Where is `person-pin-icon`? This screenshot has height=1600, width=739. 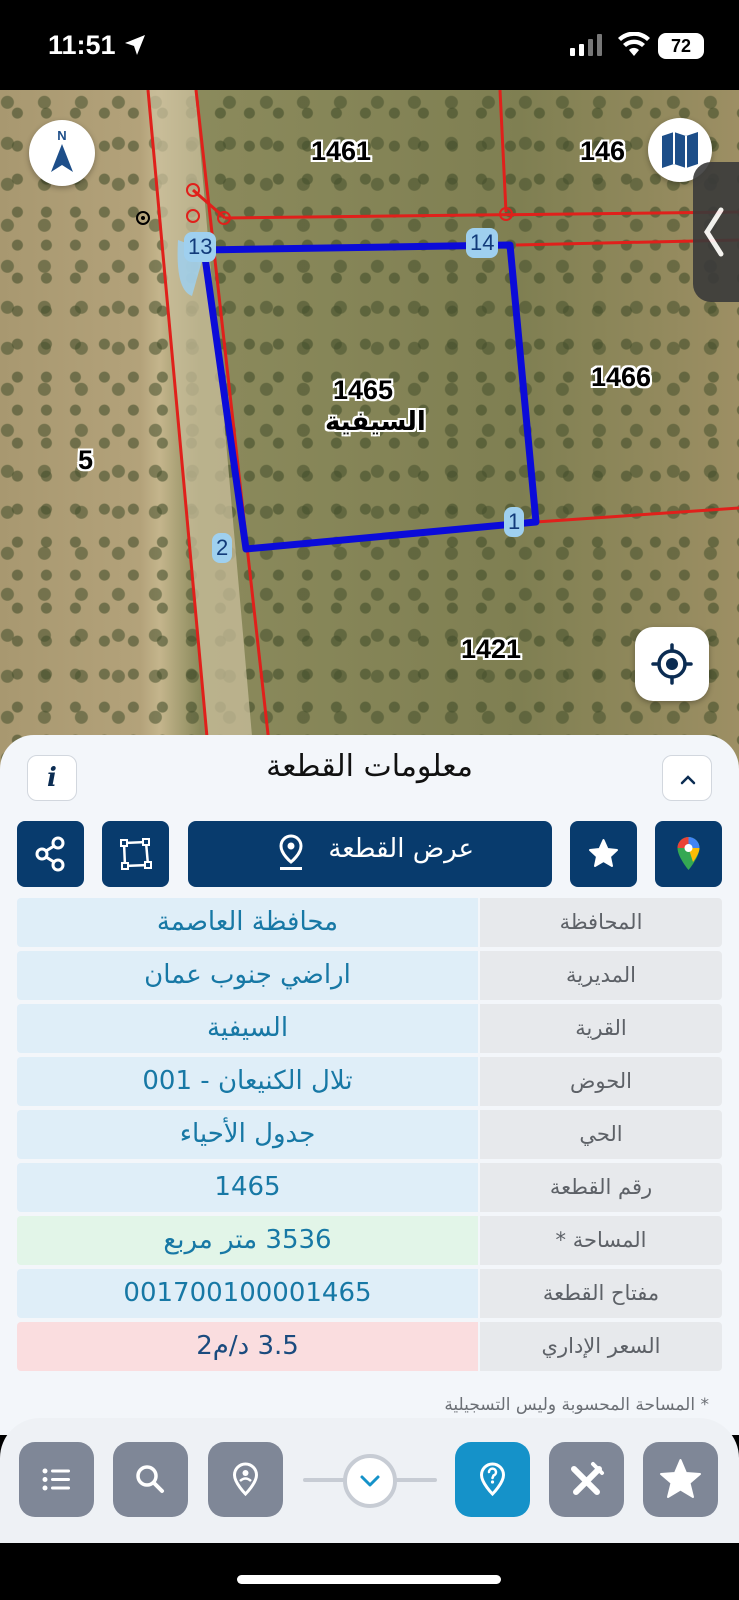 person-pin-icon is located at coordinates (245, 1479).